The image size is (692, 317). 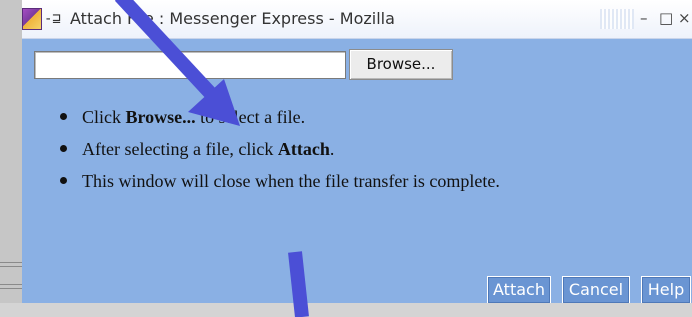 I want to click on minimize-icon: –, so click(x=644, y=18).